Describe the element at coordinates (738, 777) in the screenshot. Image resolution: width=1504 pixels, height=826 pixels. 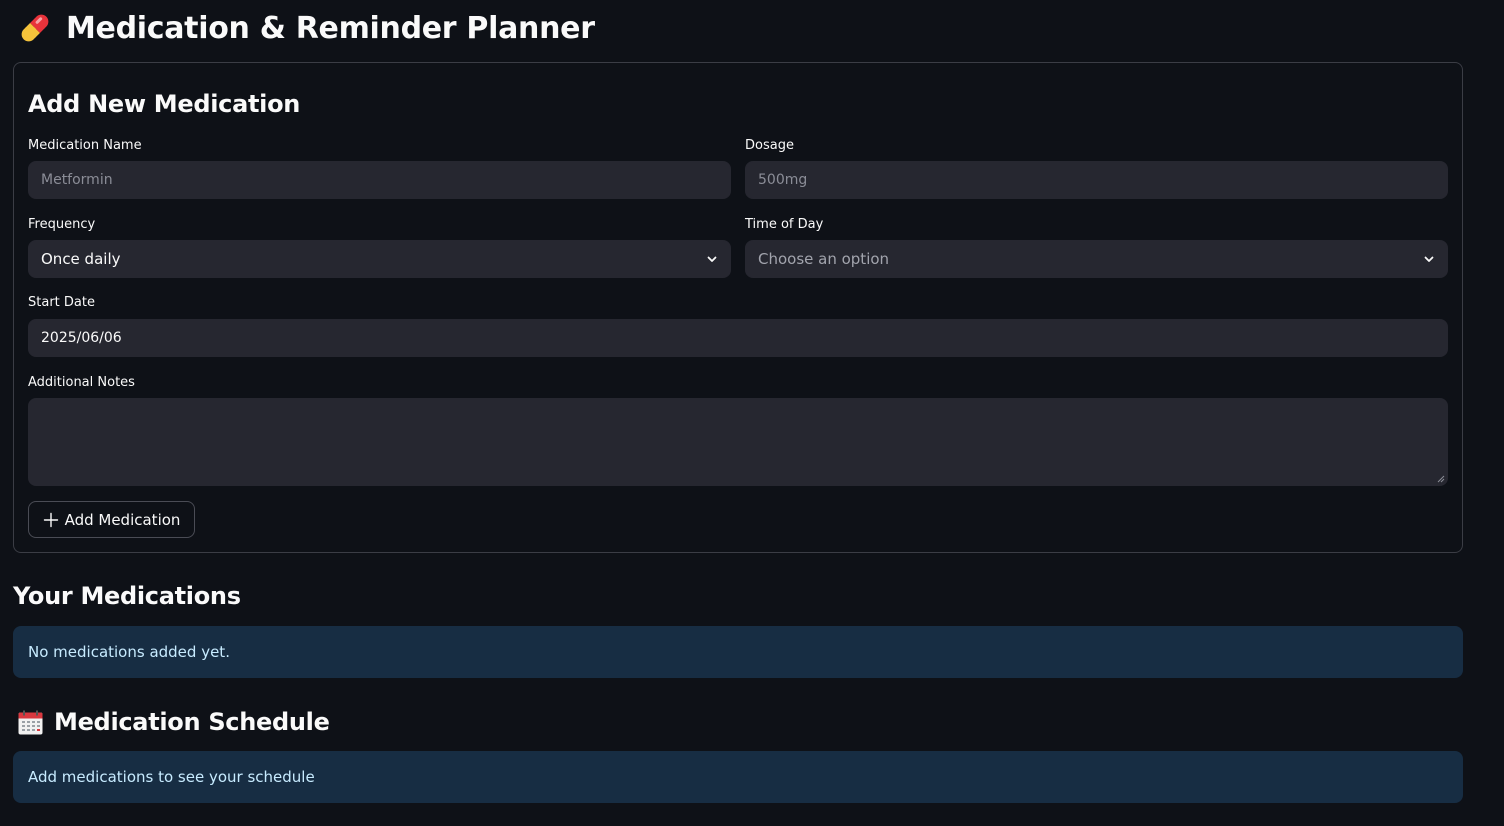
I see `schedule-empty-alert: Add medications to see your schedule` at that location.